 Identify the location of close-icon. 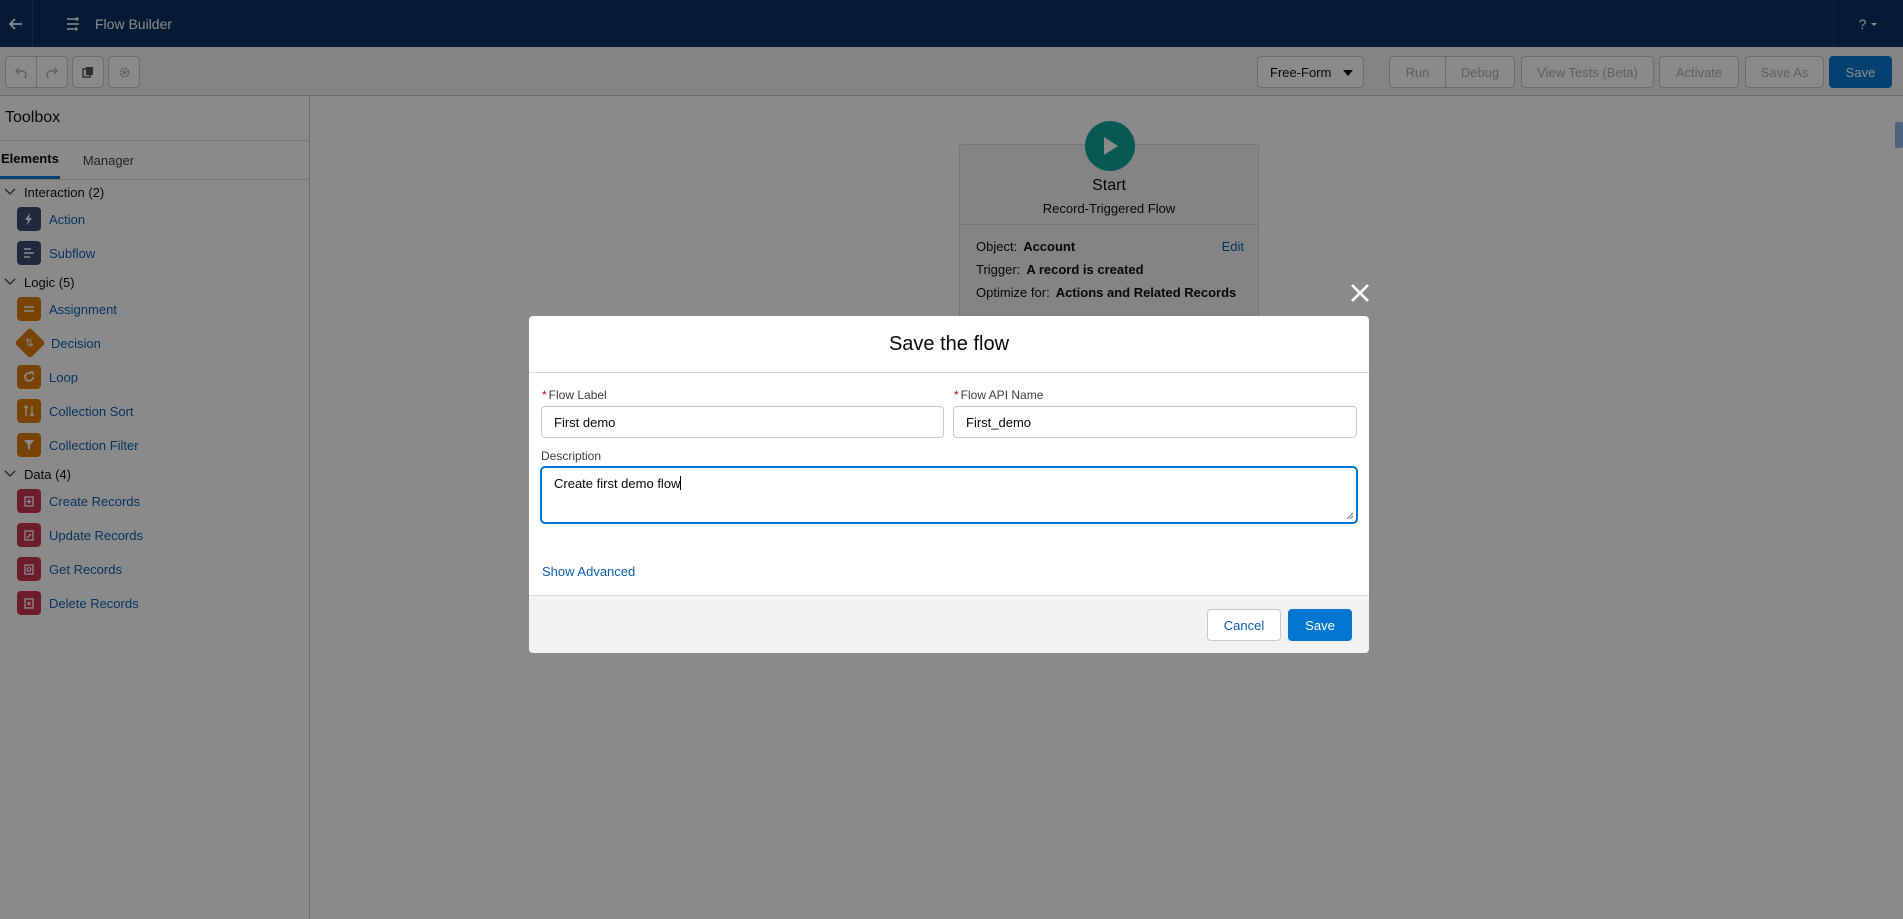
(1360, 293).